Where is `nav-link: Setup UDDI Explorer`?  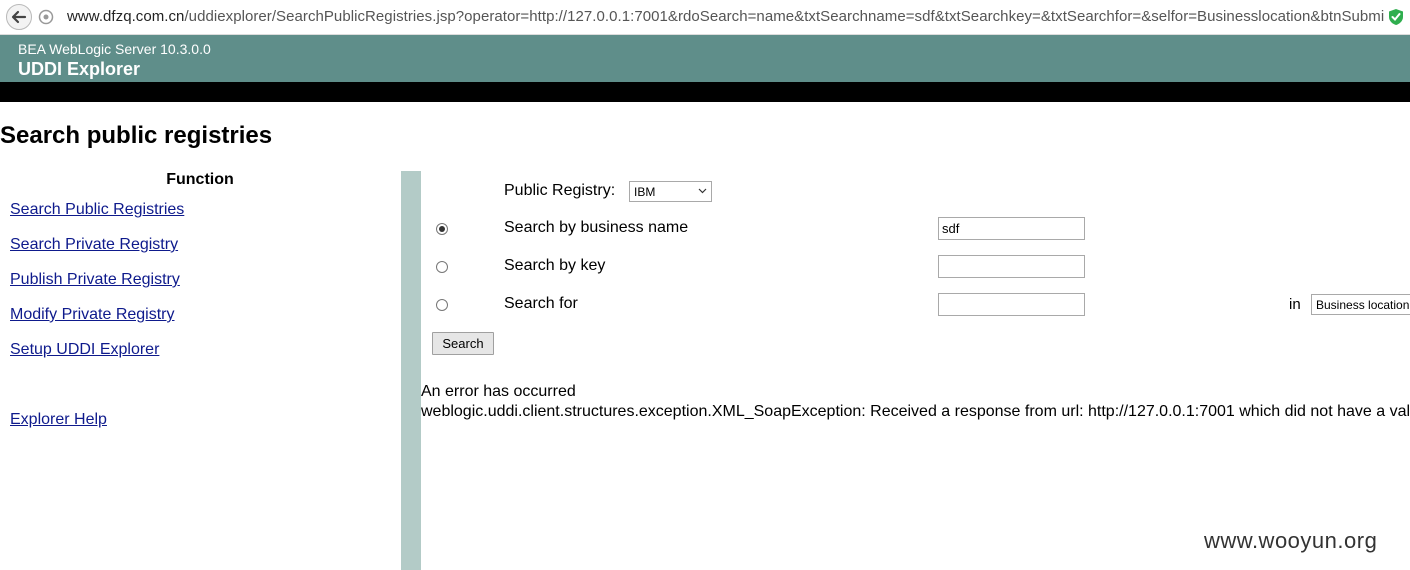 nav-link: Setup UDDI Explorer is located at coordinates (84, 349).